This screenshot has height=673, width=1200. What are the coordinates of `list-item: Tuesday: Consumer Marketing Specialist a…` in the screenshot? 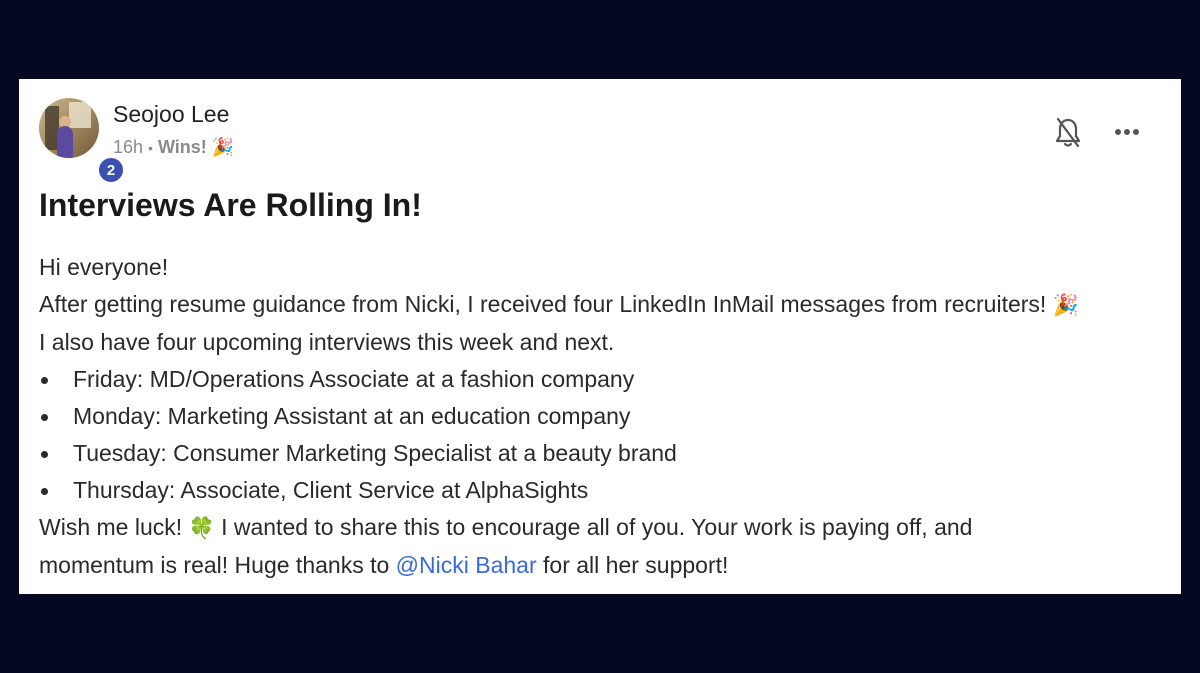 It's located at (601, 453).